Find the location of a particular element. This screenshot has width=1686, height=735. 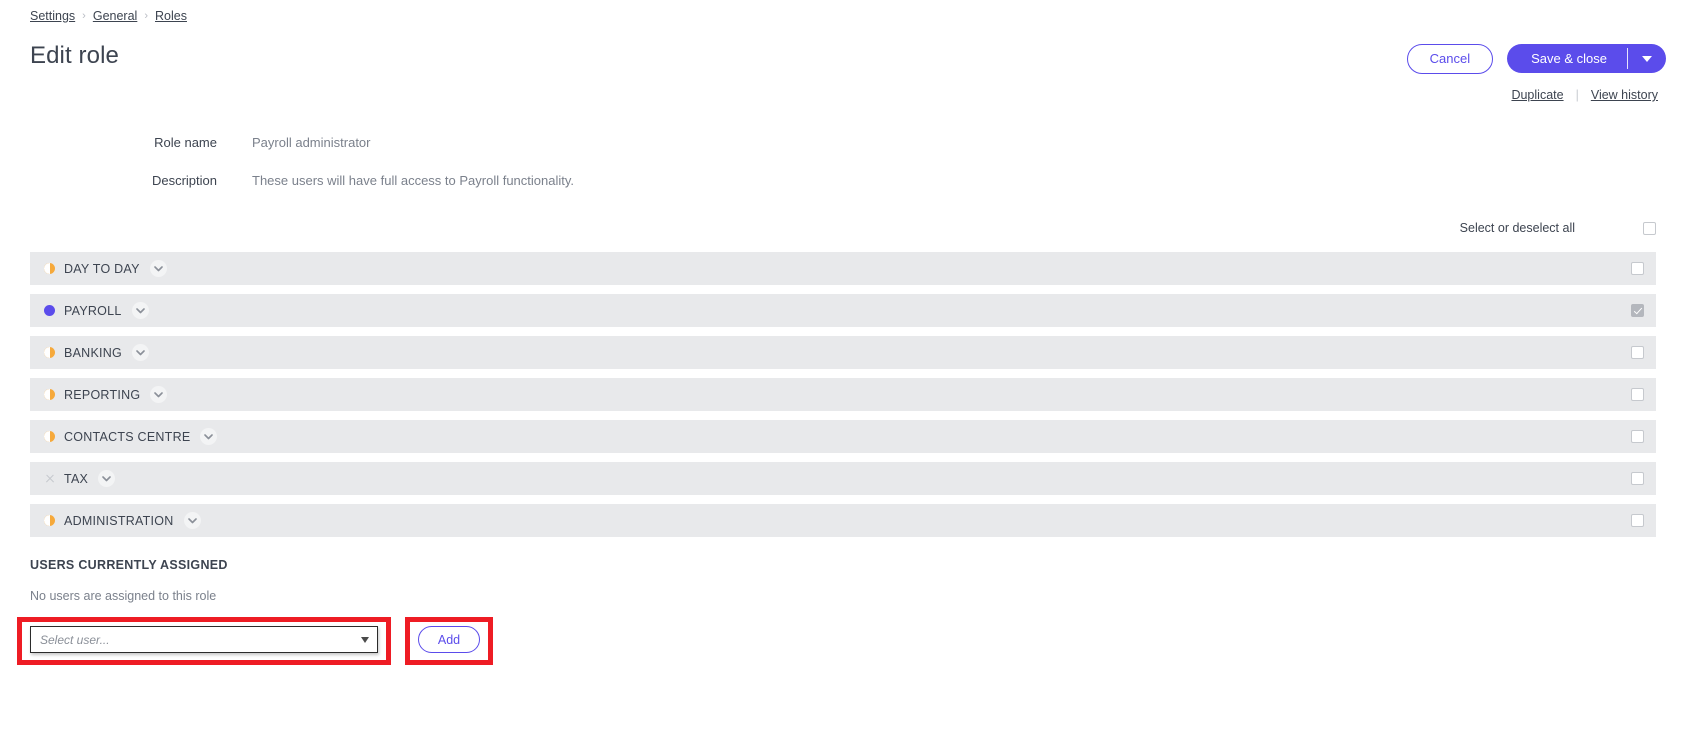

permission-row-label: ADMINISTRATION is located at coordinates (119, 520).